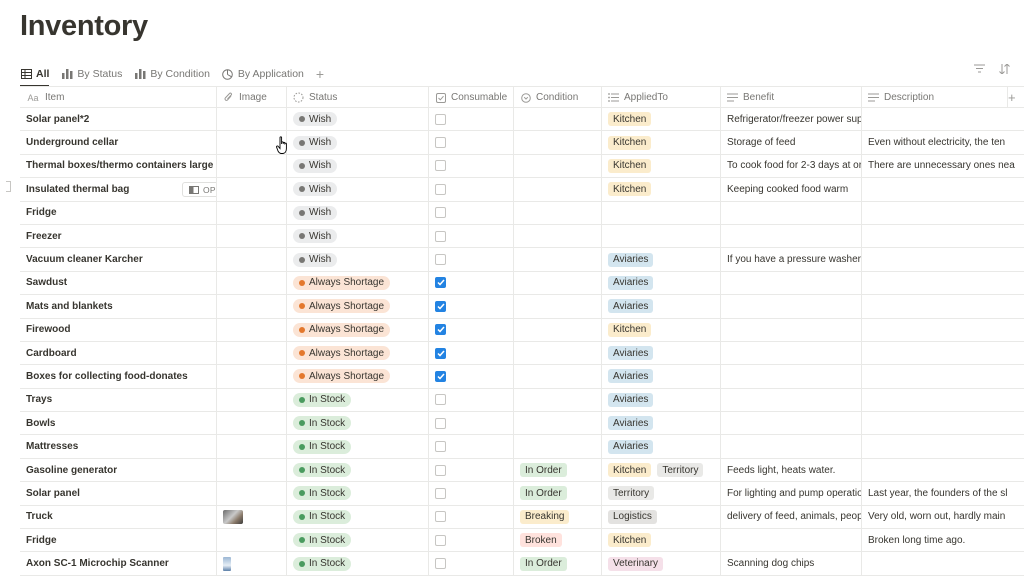  What do you see at coordinates (118, 423) in the screenshot?
I see `item-cell: Bowls` at bounding box center [118, 423].